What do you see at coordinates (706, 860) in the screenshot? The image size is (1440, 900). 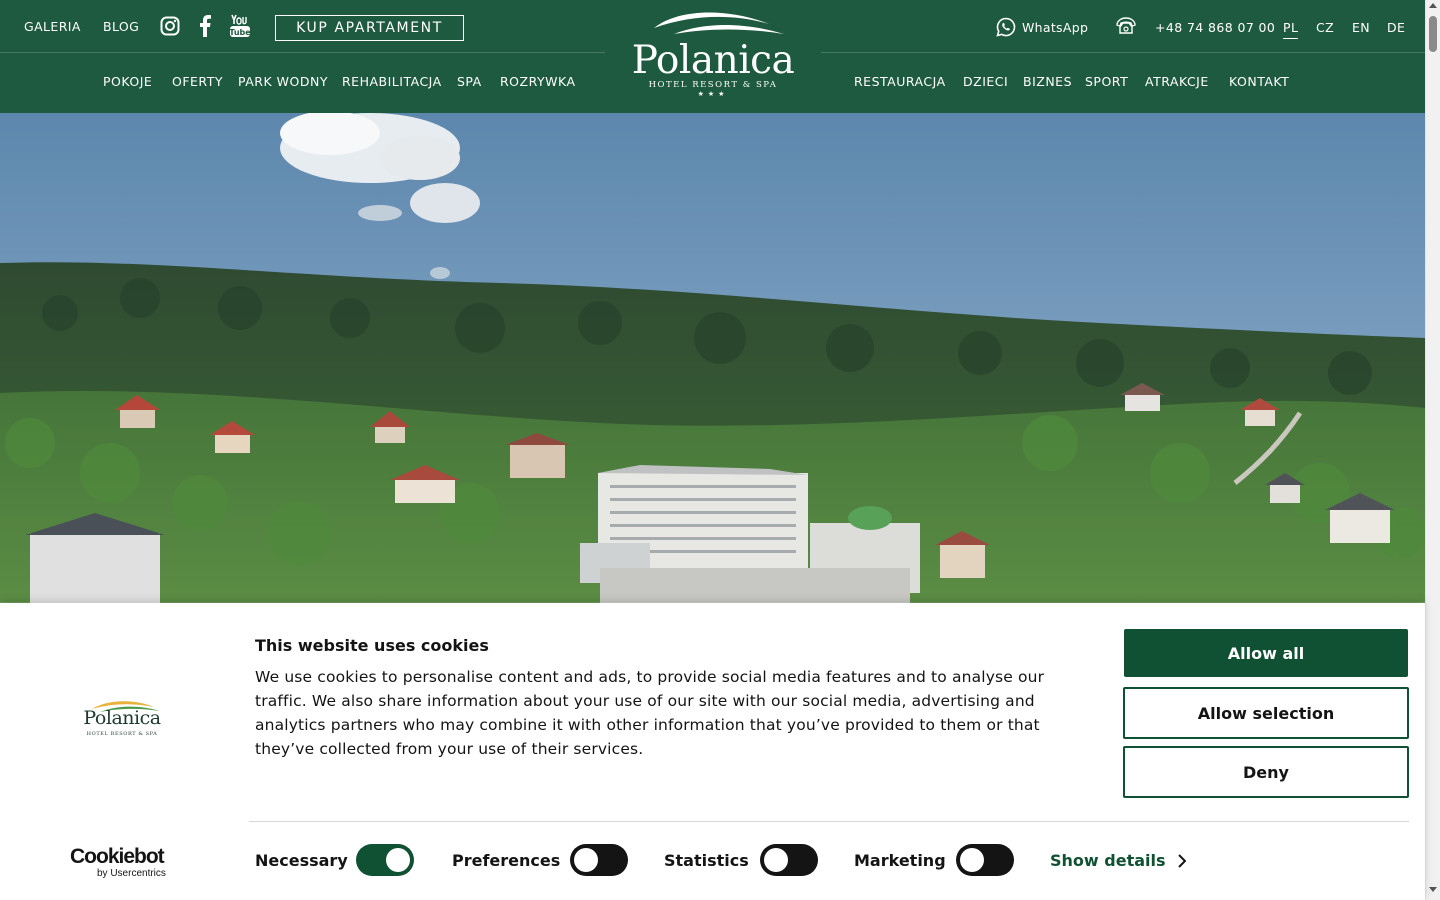 I see `toggle-label-statistics: Statistics` at bounding box center [706, 860].